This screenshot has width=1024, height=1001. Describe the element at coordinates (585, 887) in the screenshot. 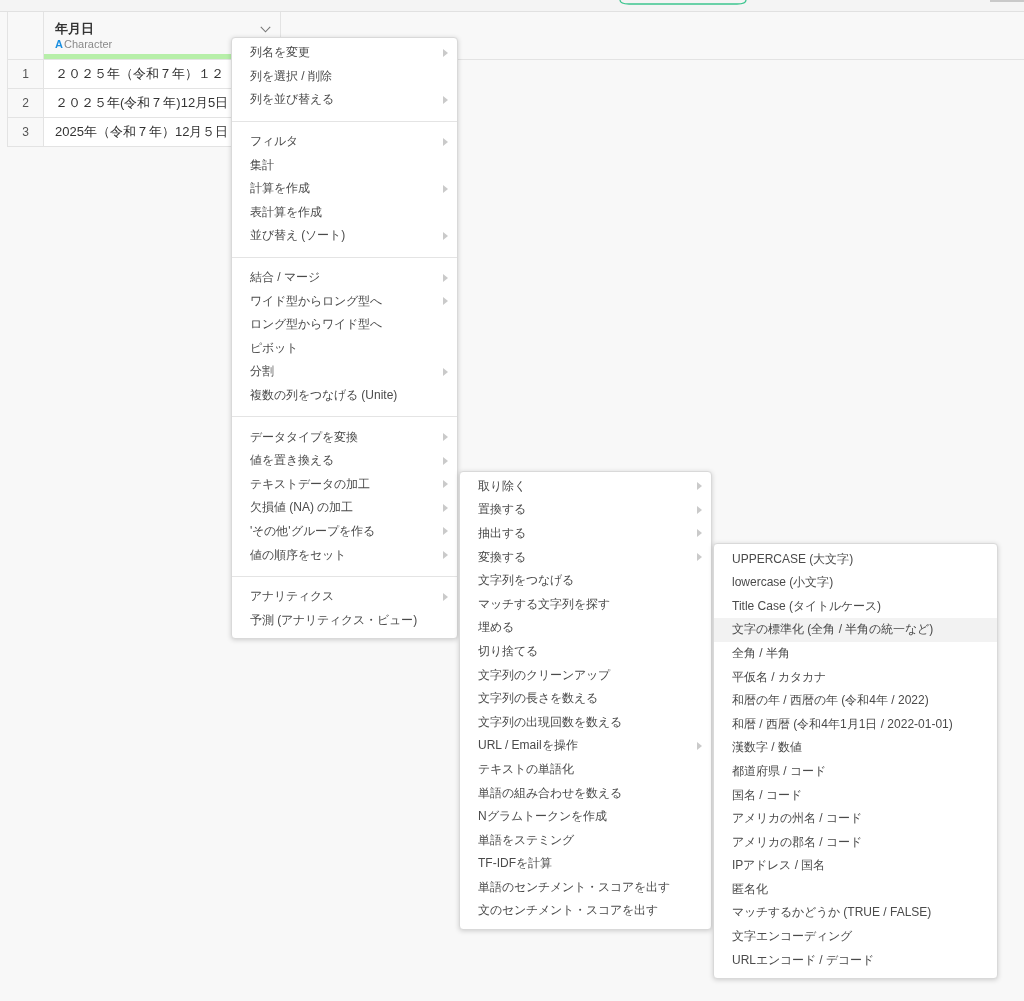

I see `menu-item: 単語のセンチメント・スコアを出す` at that location.